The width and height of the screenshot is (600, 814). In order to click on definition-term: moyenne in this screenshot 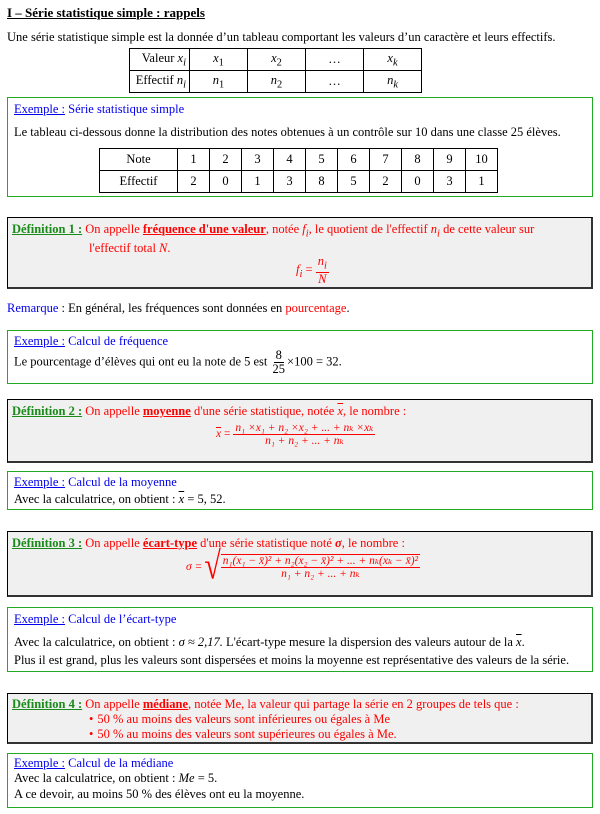, I will do `click(166, 411)`.